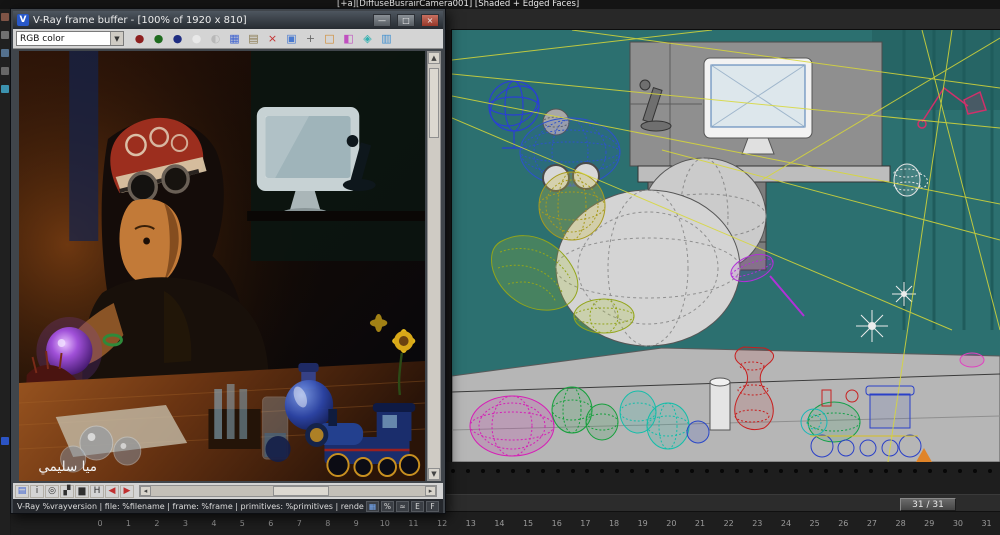  I want to click on time-slider-thumb: 31 / 31, so click(928, 504).